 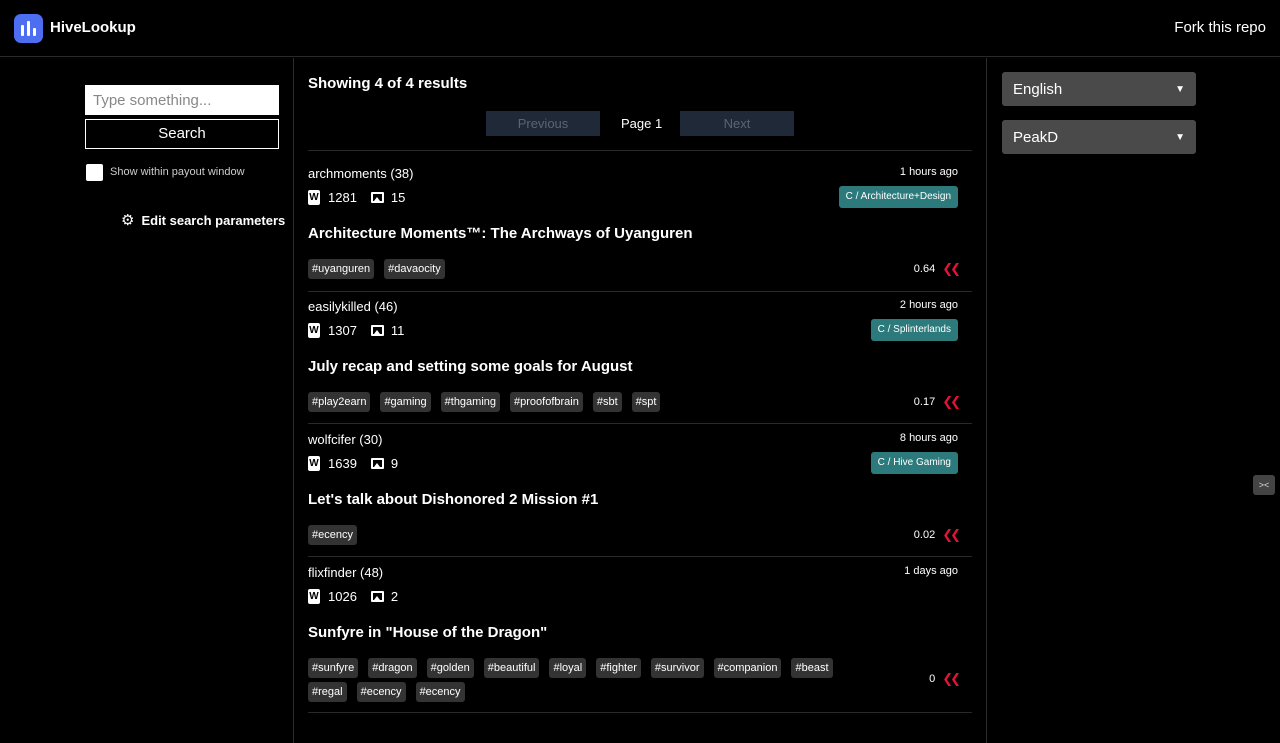 What do you see at coordinates (937, 269) in the screenshot?
I see `payout: 0.64 ❮❮` at bounding box center [937, 269].